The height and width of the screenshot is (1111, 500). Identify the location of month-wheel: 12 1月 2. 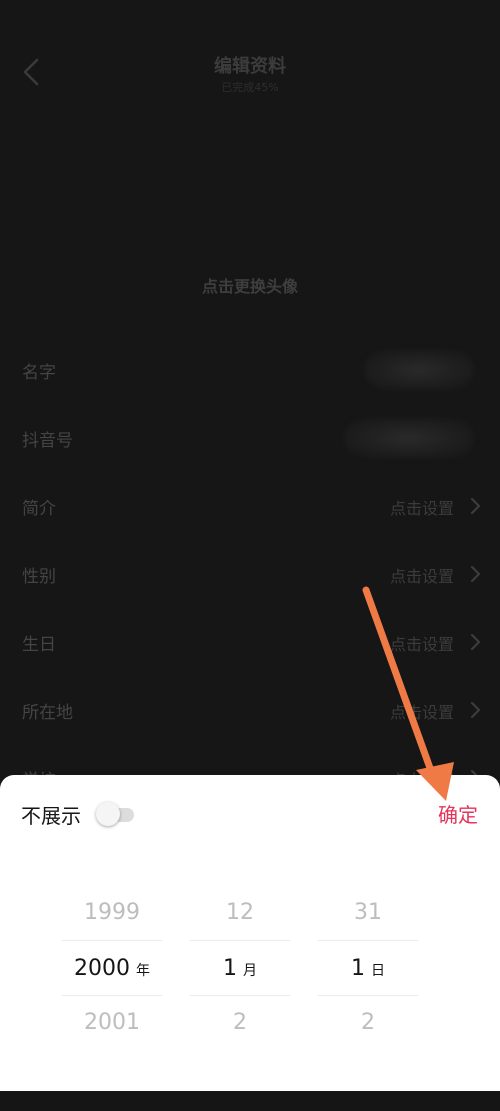
(240, 970).